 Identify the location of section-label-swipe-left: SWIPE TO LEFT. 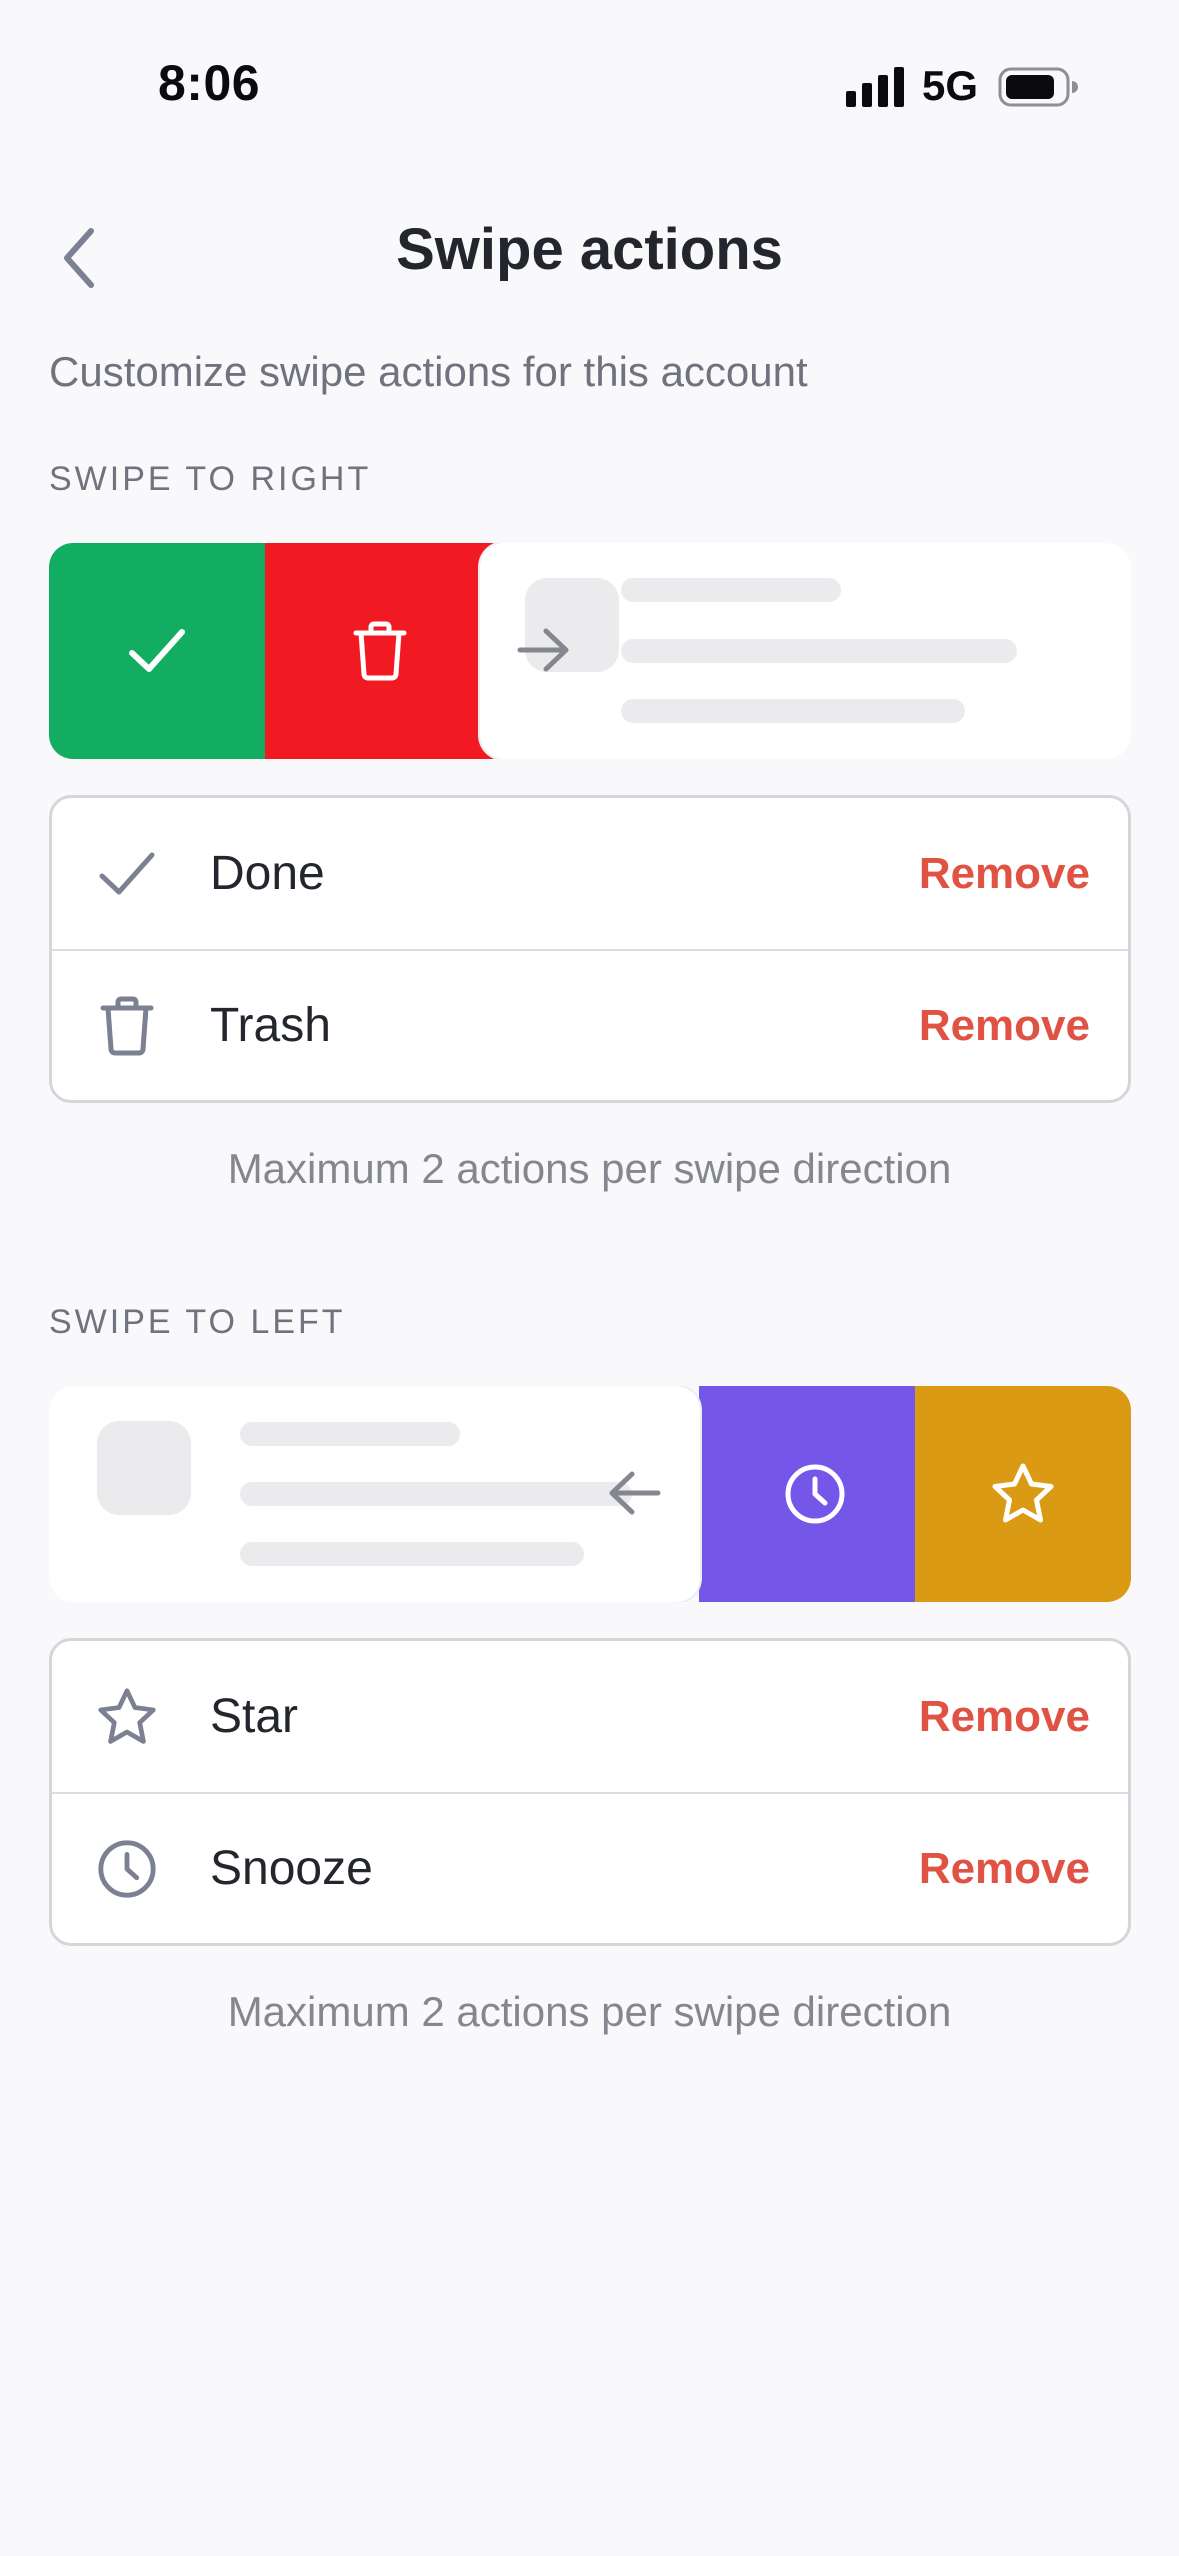
(197, 1322).